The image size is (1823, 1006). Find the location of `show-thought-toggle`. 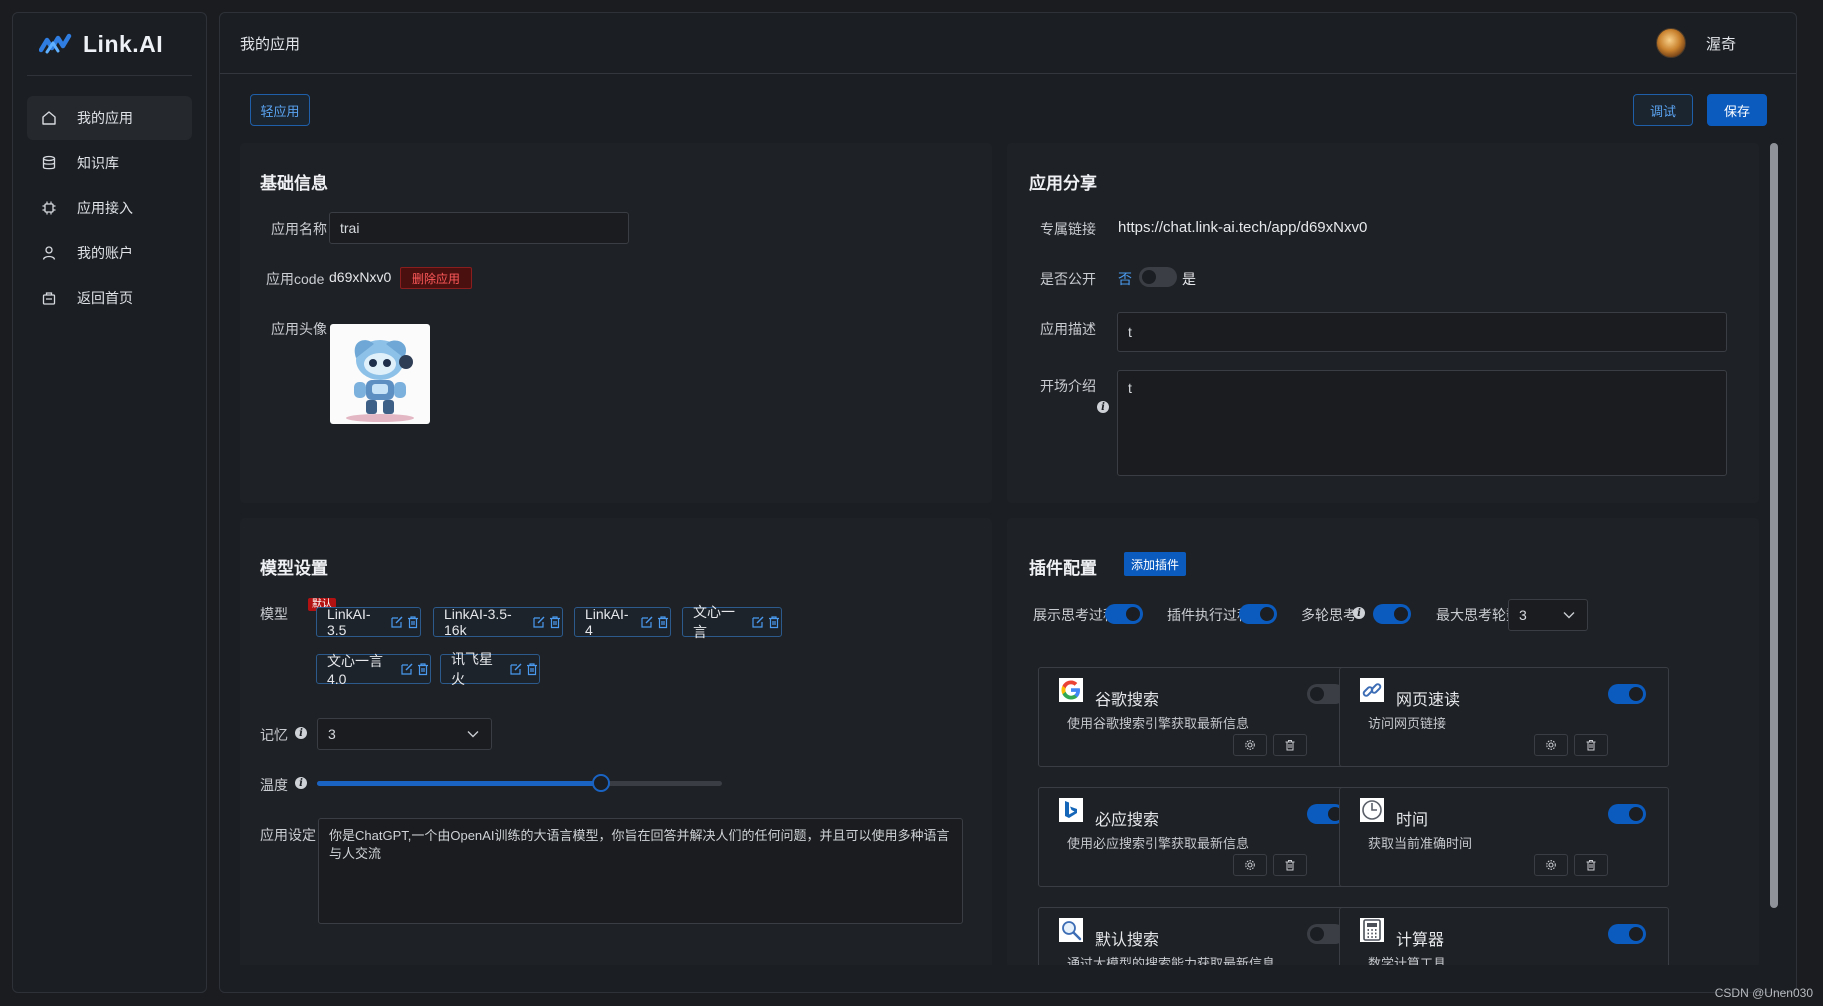

show-thought-toggle is located at coordinates (1124, 614).